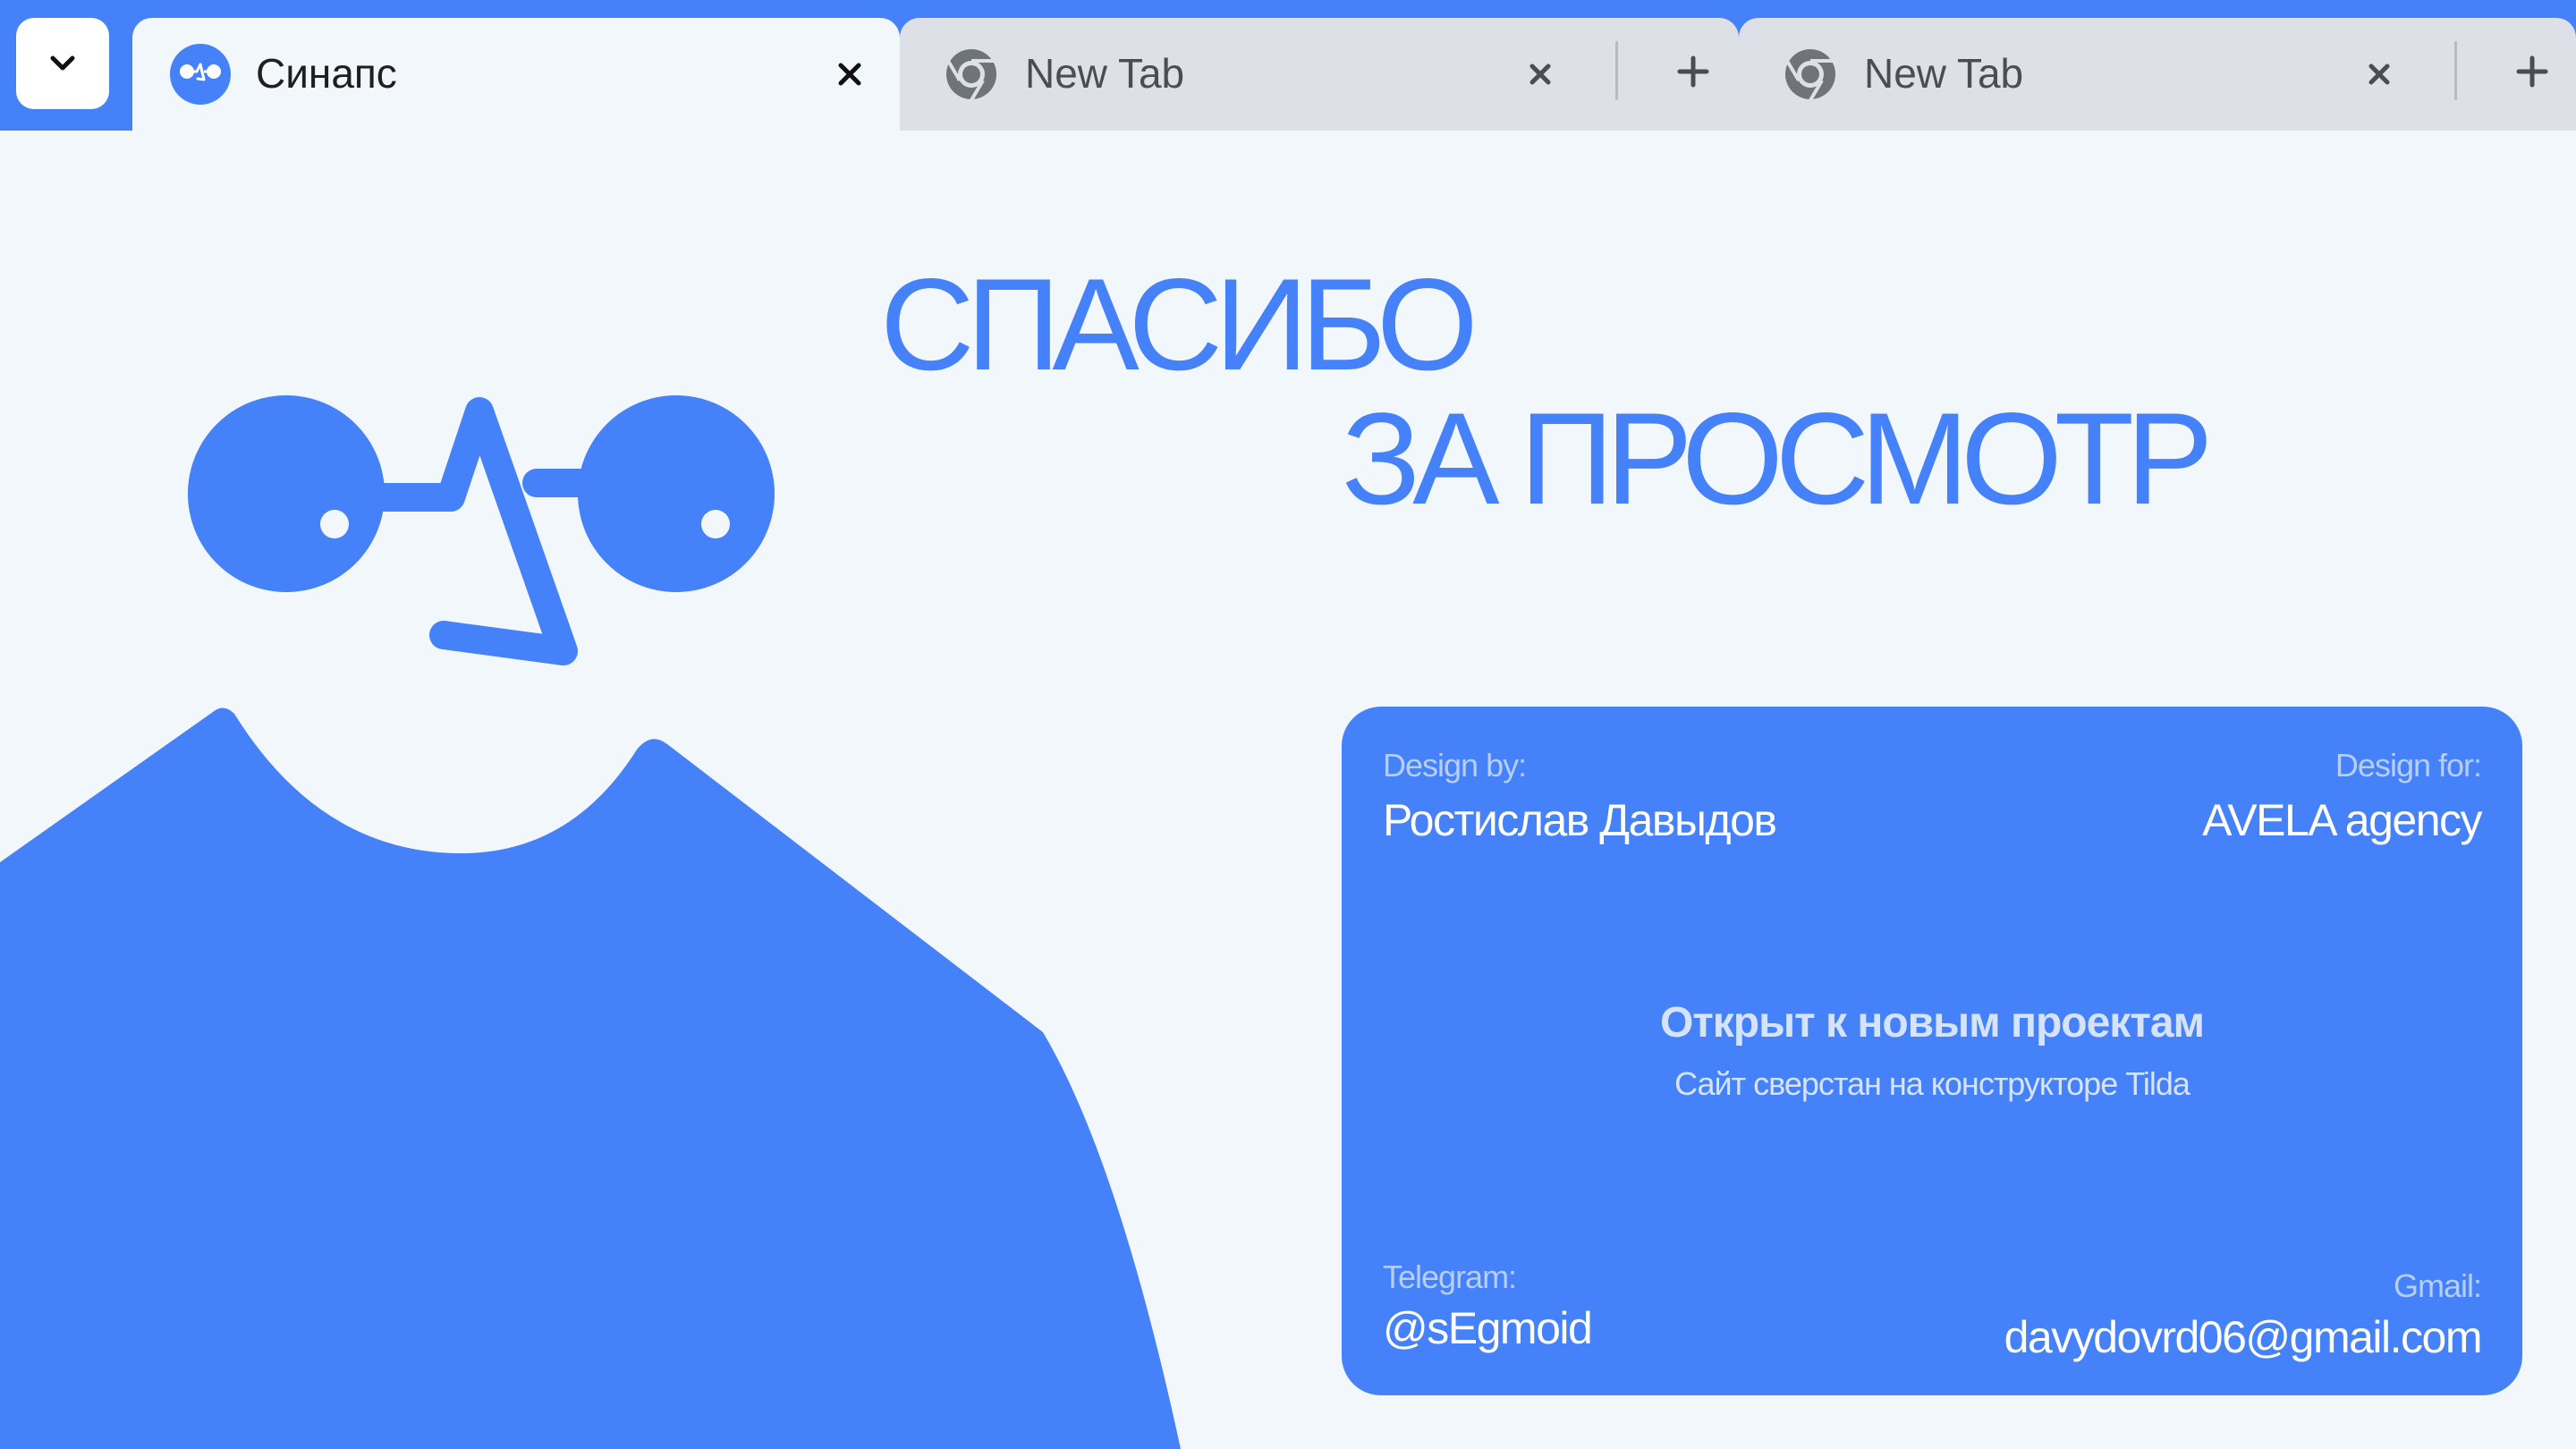 The width and height of the screenshot is (2576, 1449). What do you see at coordinates (1450, 1276) in the screenshot?
I see `telegram-label: Telegram:` at bounding box center [1450, 1276].